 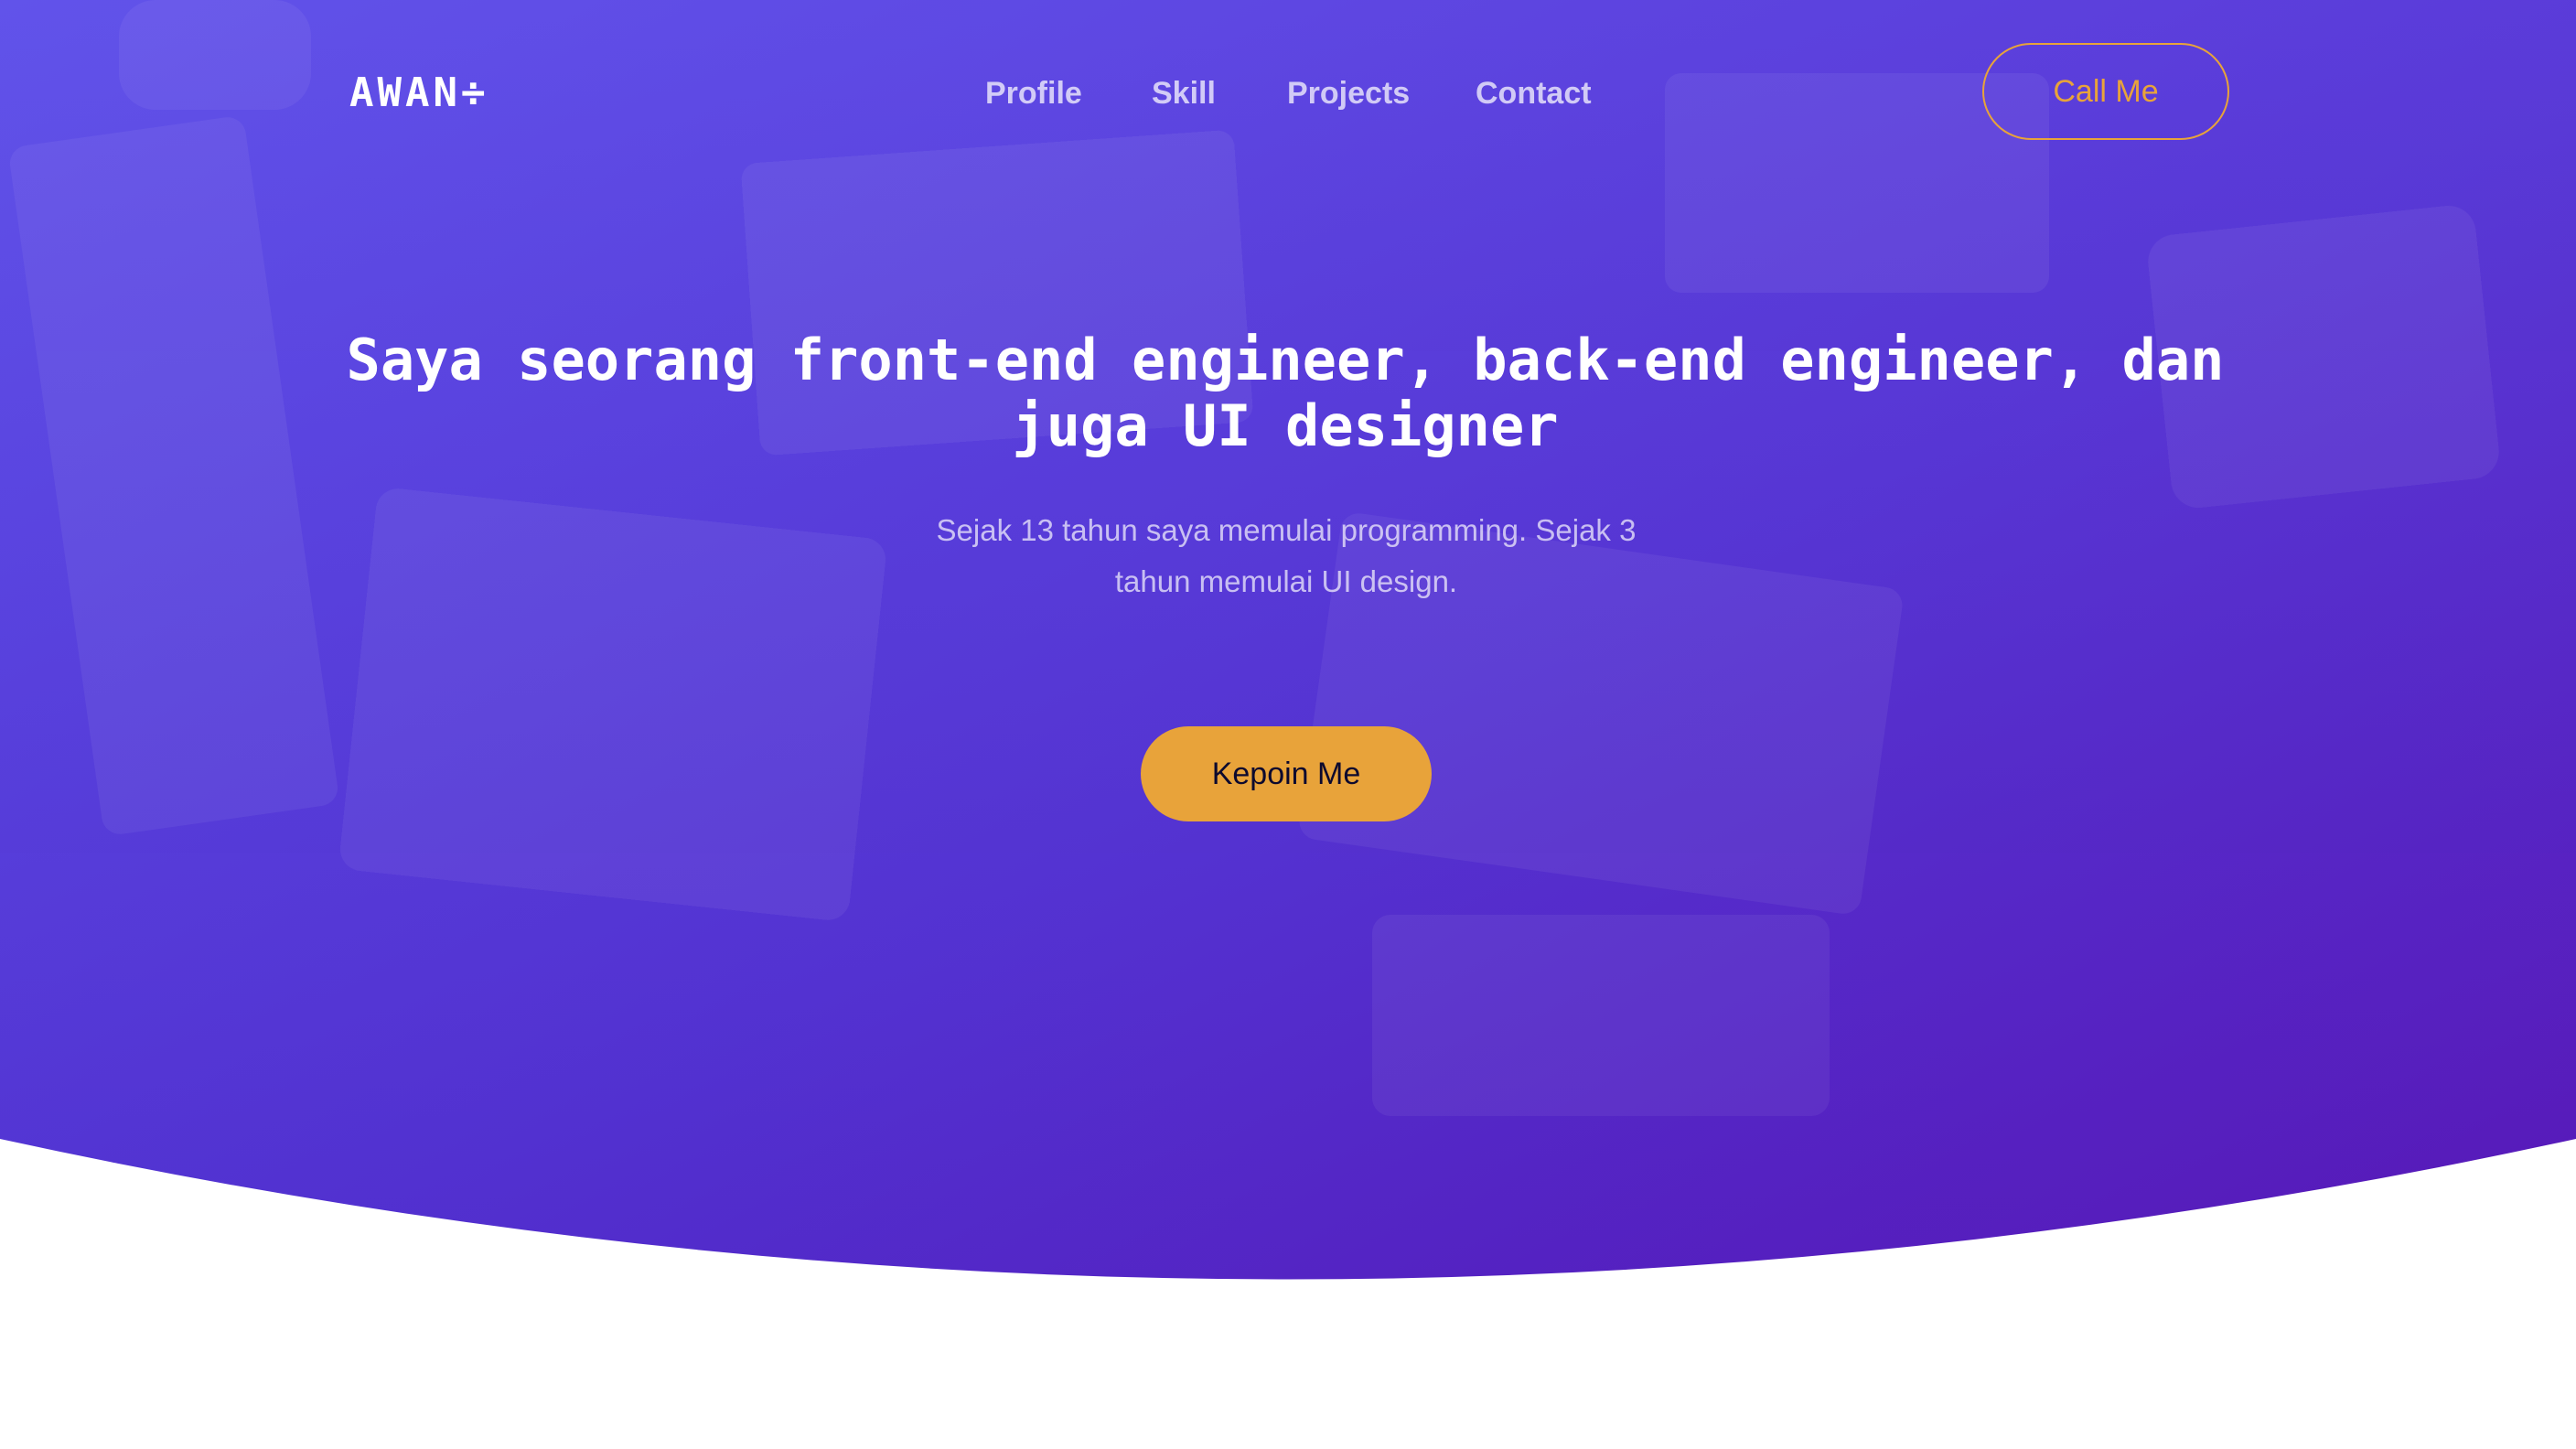 I want to click on call-me-button: Call Me, so click(x=2105, y=92).